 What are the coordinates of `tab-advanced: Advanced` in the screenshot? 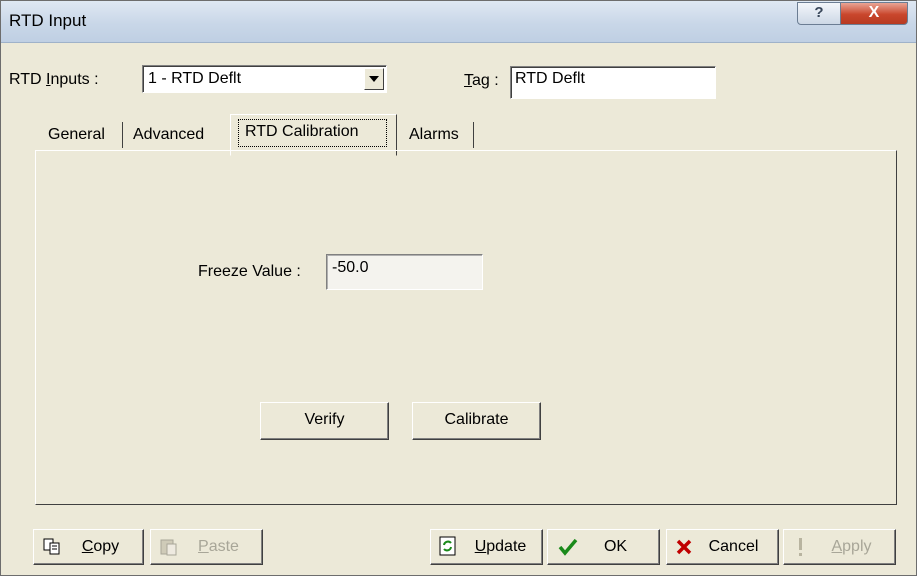 It's located at (175, 134).